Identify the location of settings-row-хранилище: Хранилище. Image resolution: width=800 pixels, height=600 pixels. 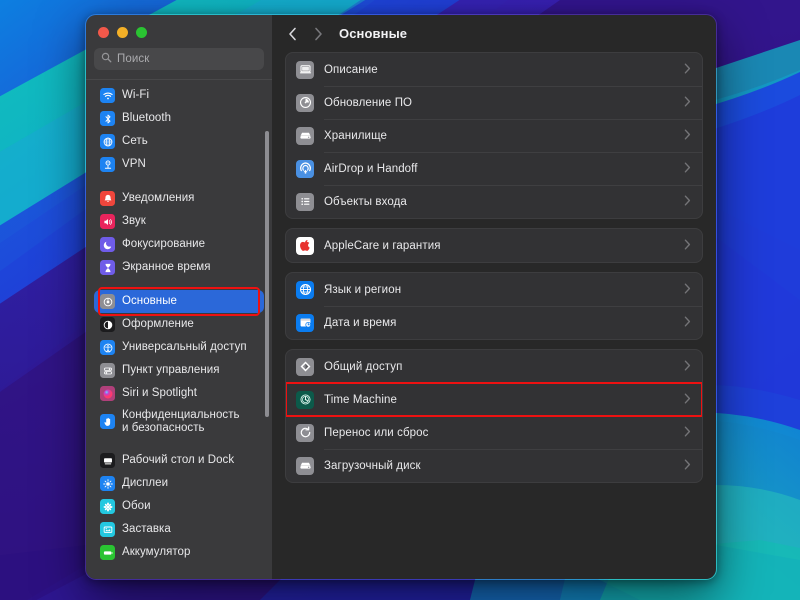
(494, 135).